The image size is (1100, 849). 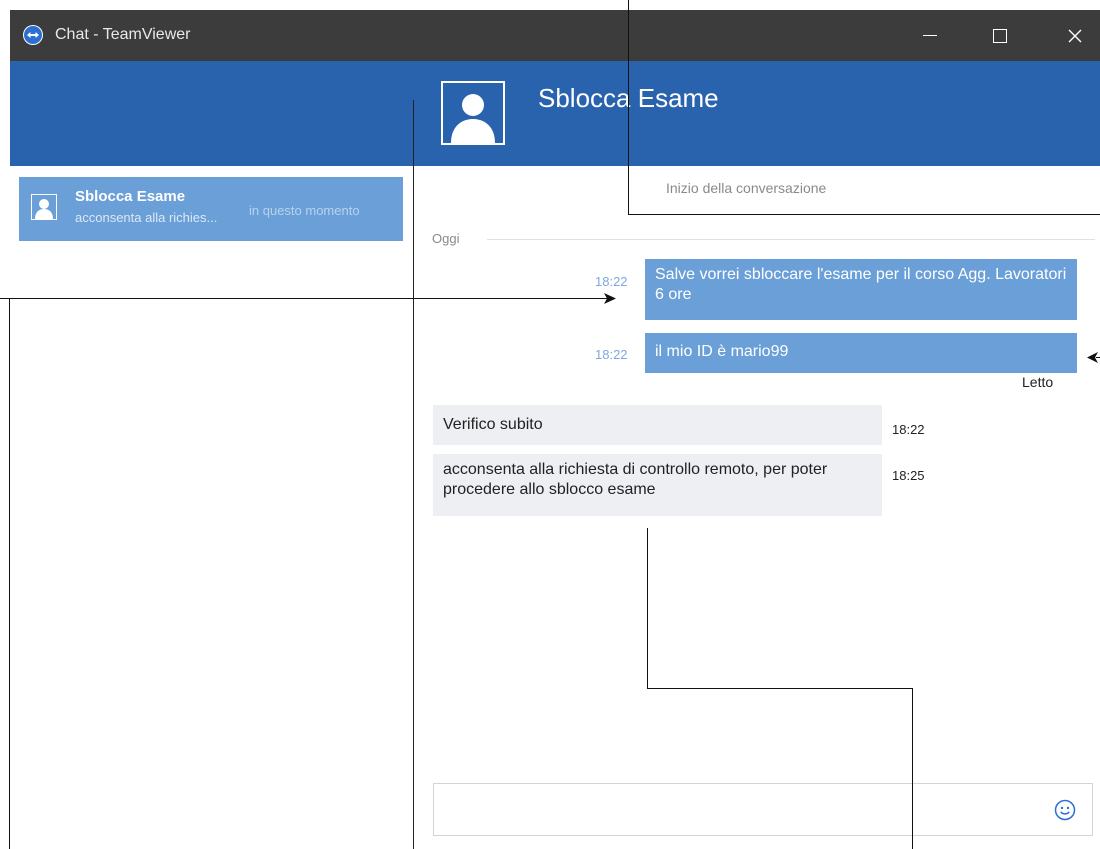 What do you see at coordinates (555, 113) in the screenshot?
I see `chat-header: Sblocca Esame` at bounding box center [555, 113].